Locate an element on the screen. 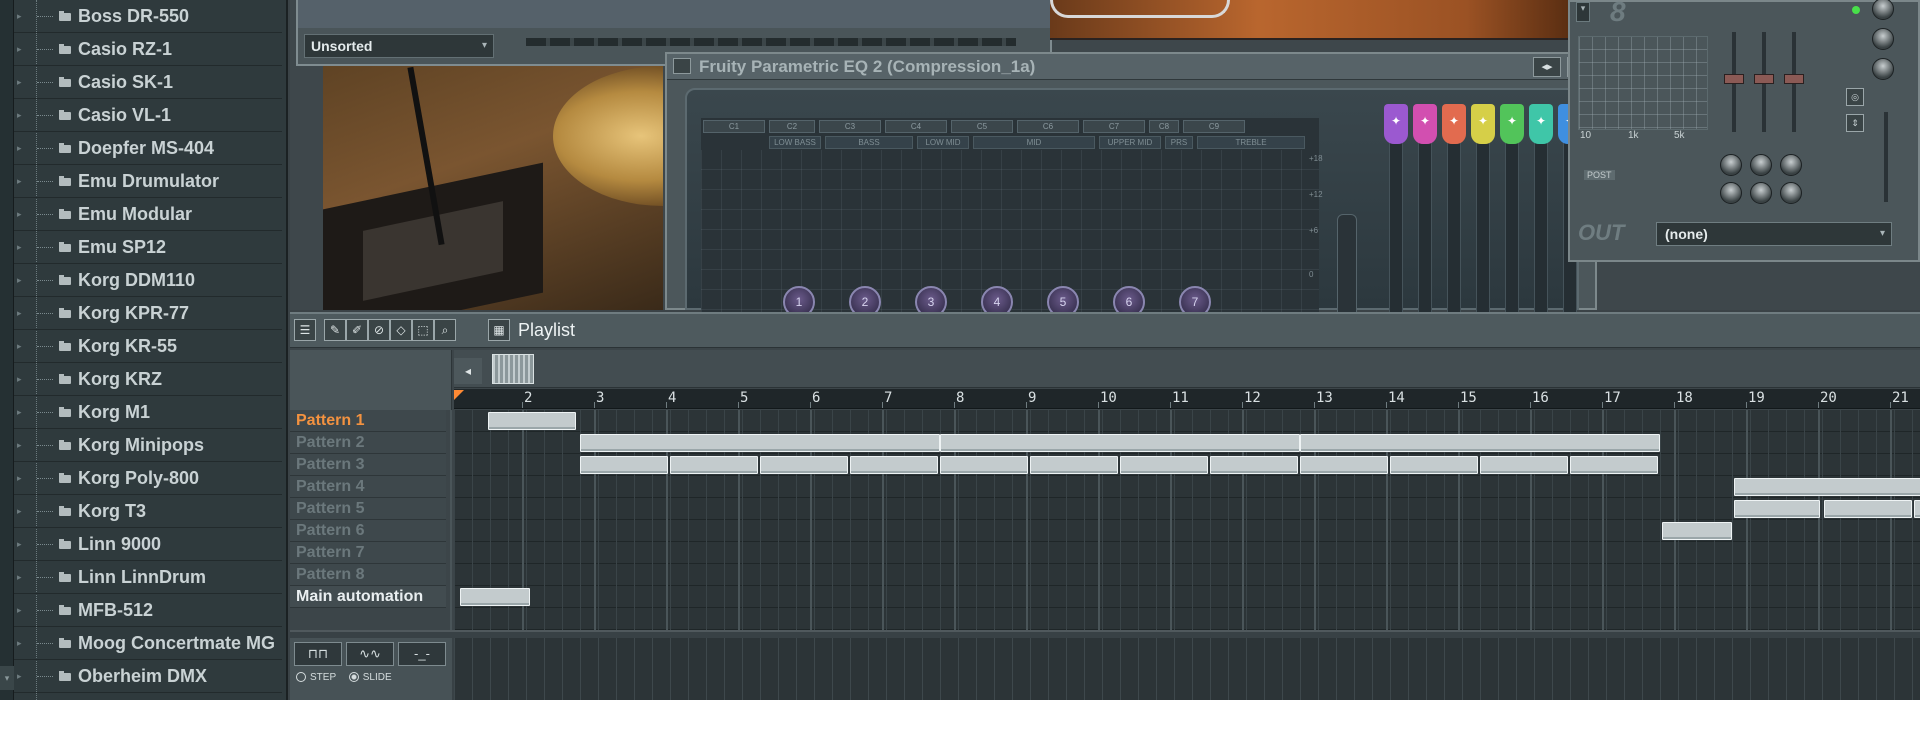  link-button: ◎ is located at coordinates (1855, 97).